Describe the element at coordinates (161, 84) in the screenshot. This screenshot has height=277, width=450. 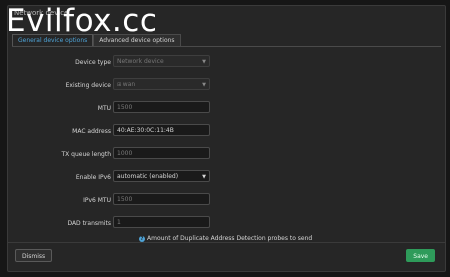
I see `existing-device-select: ⊞ wan ▼` at that location.